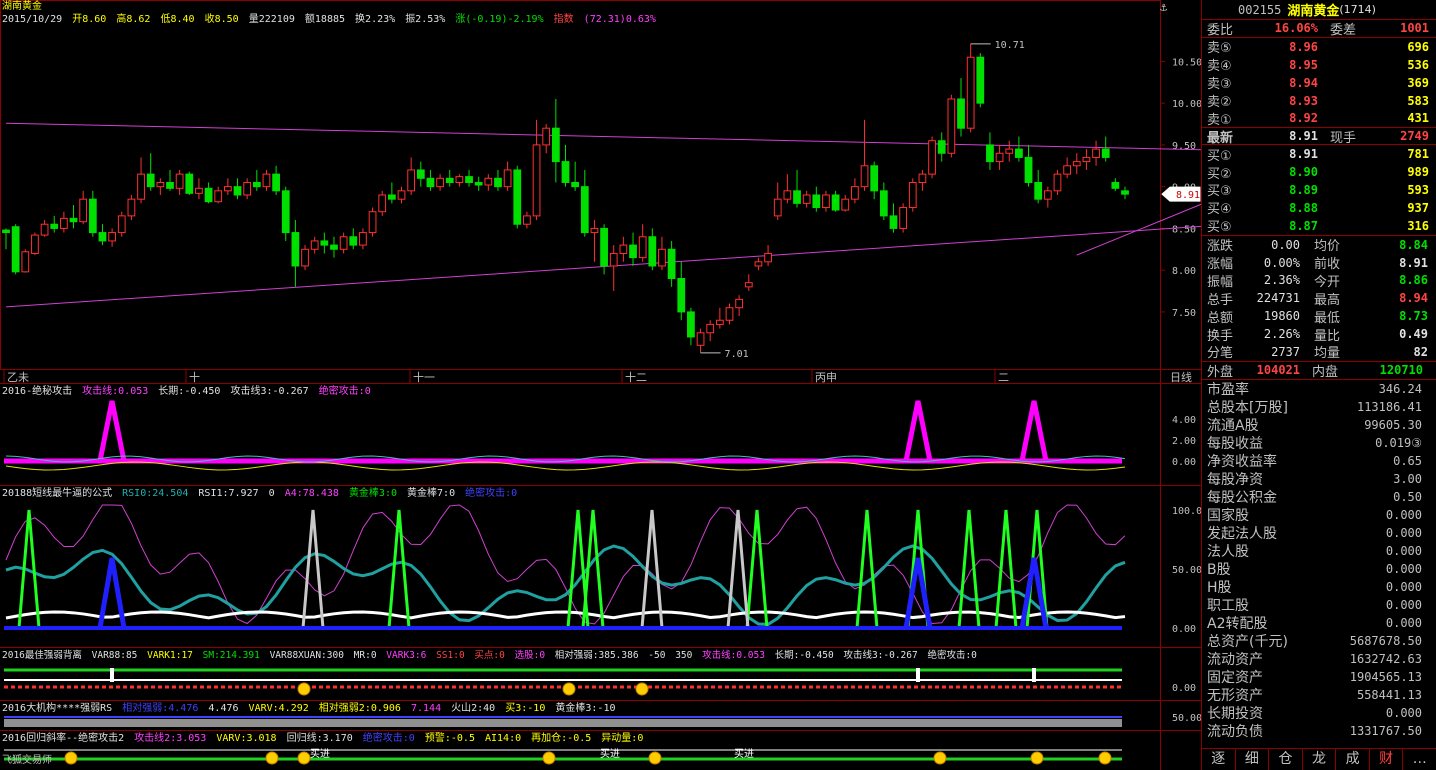 This screenshot has height=770, width=1436. I want to click on sell-order-volume: 369, so click(1418, 82).